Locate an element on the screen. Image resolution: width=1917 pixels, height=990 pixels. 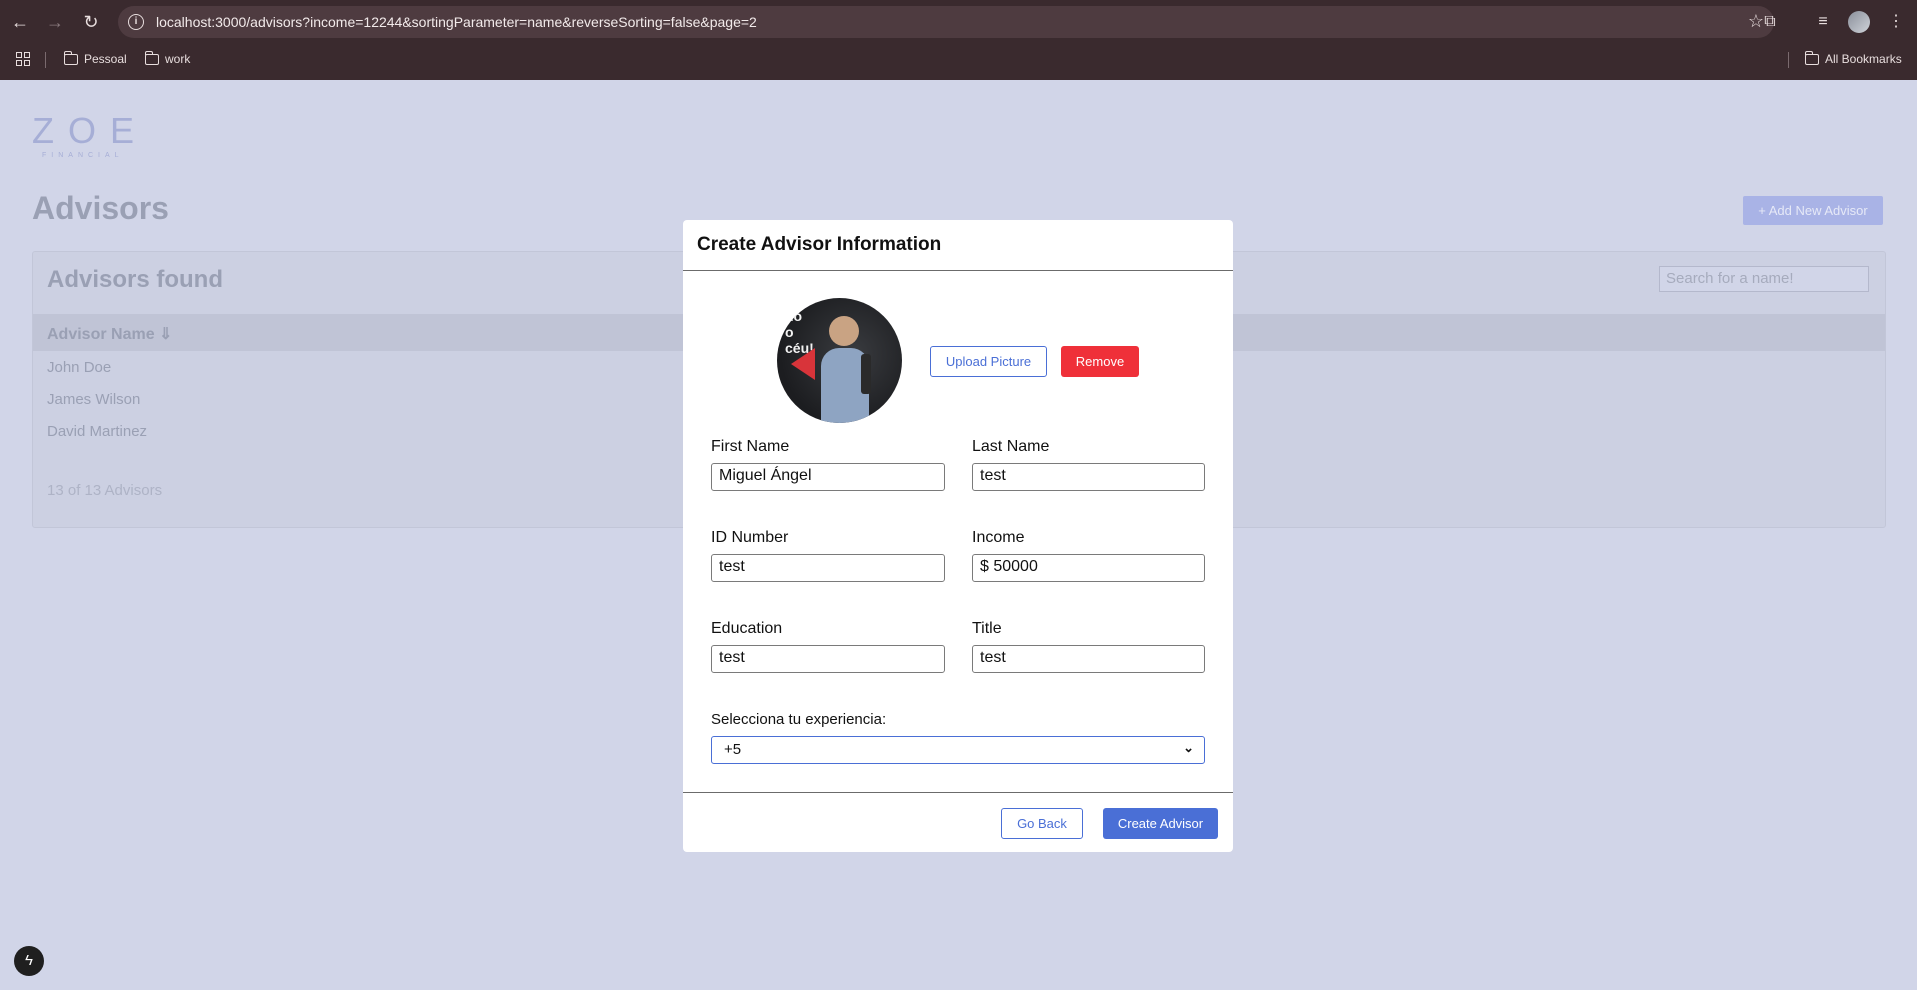
sort-by-name-header: Advisor Name ⇓ is located at coordinates (109, 334).